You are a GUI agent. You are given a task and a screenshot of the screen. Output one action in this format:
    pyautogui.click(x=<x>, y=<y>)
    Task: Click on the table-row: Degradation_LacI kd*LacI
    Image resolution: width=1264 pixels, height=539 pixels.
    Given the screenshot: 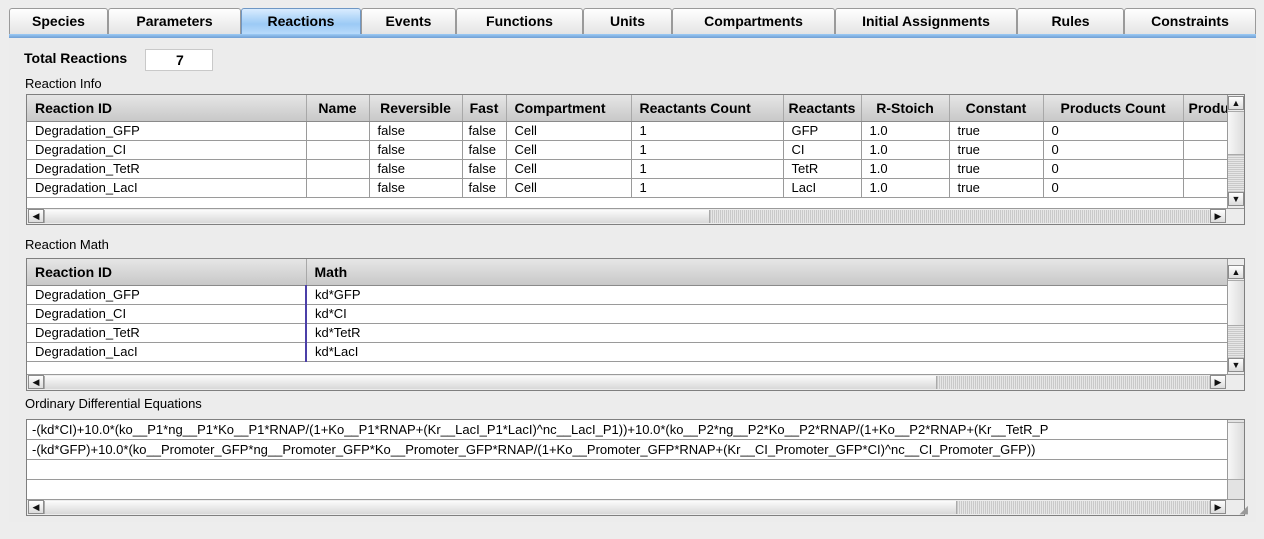 What is the action you would take?
    pyautogui.click(x=628, y=352)
    